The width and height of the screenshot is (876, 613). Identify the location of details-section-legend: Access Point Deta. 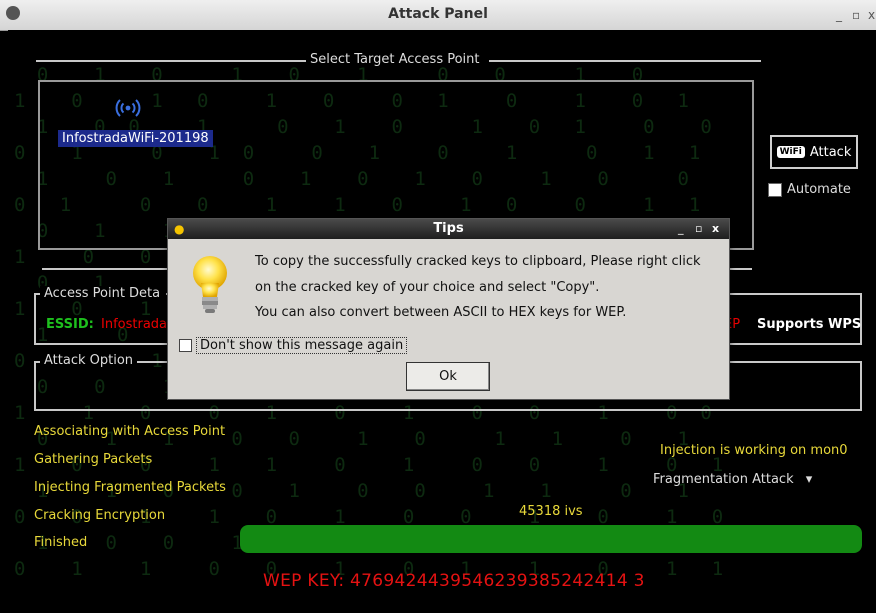
(102, 293).